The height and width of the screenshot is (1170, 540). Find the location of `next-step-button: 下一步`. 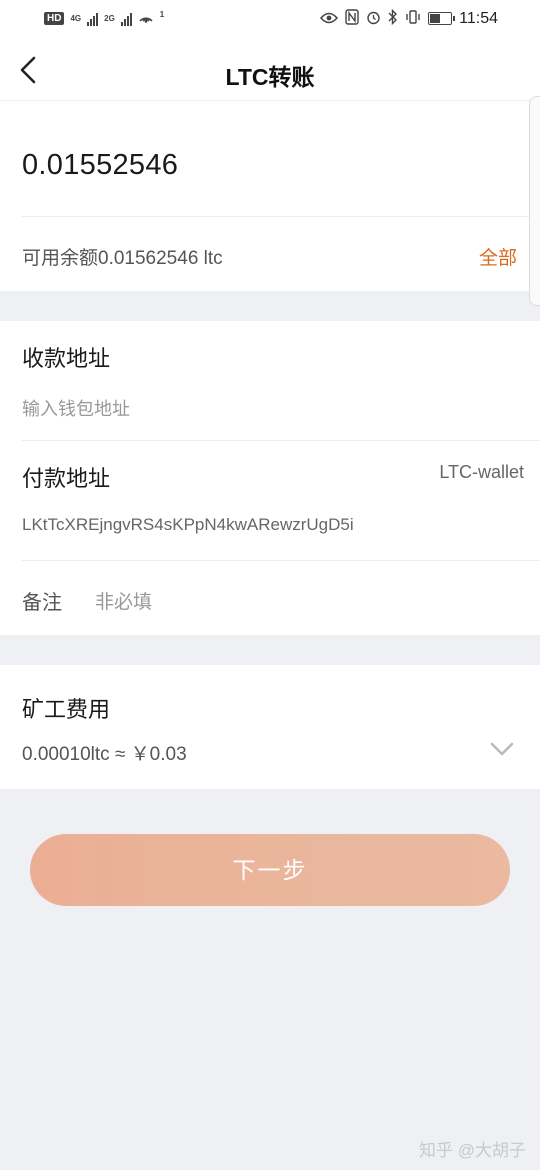

next-step-button: 下一步 is located at coordinates (270, 870).